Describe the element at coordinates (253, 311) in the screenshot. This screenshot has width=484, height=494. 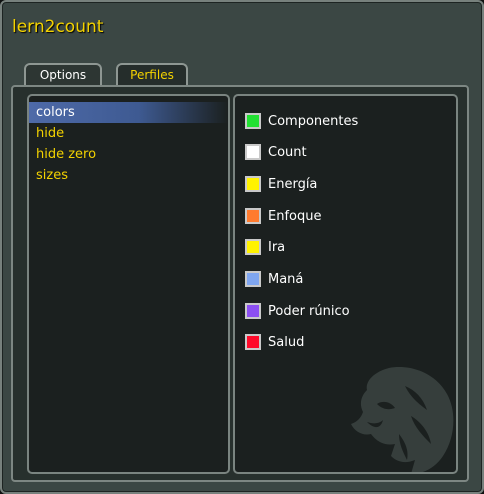
I see `color-swatch-poder-runico` at that location.